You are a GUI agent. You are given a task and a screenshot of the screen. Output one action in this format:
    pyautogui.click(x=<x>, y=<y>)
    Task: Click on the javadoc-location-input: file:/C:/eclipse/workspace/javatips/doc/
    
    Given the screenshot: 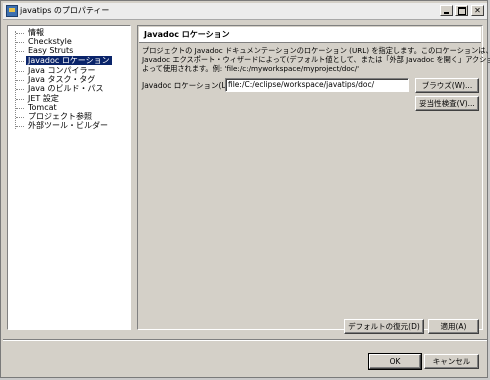 What is the action you would take?
    pyautogui.click(x=317, y=85)
    